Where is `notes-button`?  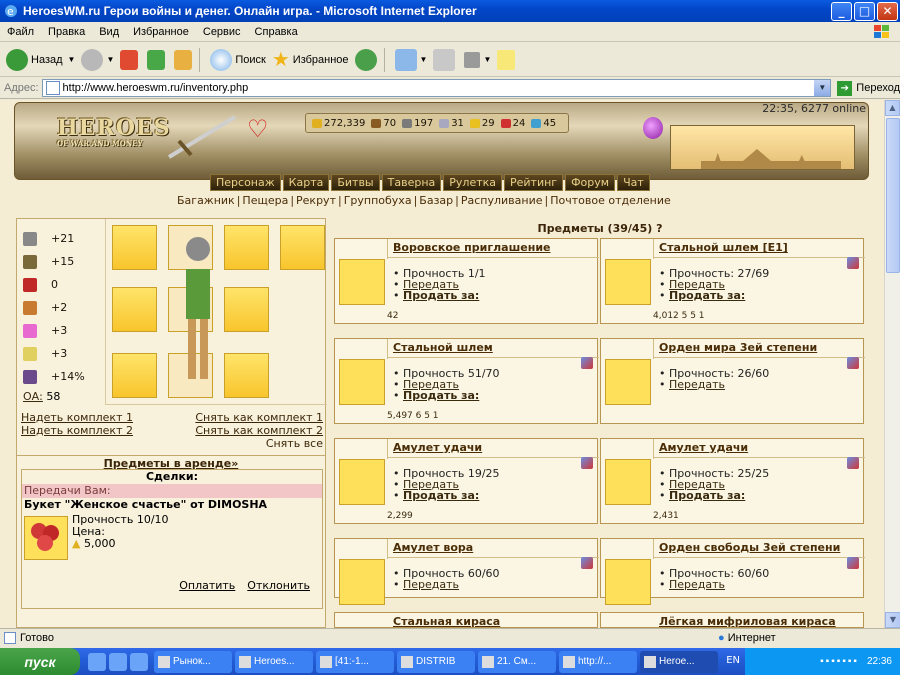
notes-button is located at coordinates (507, 59).